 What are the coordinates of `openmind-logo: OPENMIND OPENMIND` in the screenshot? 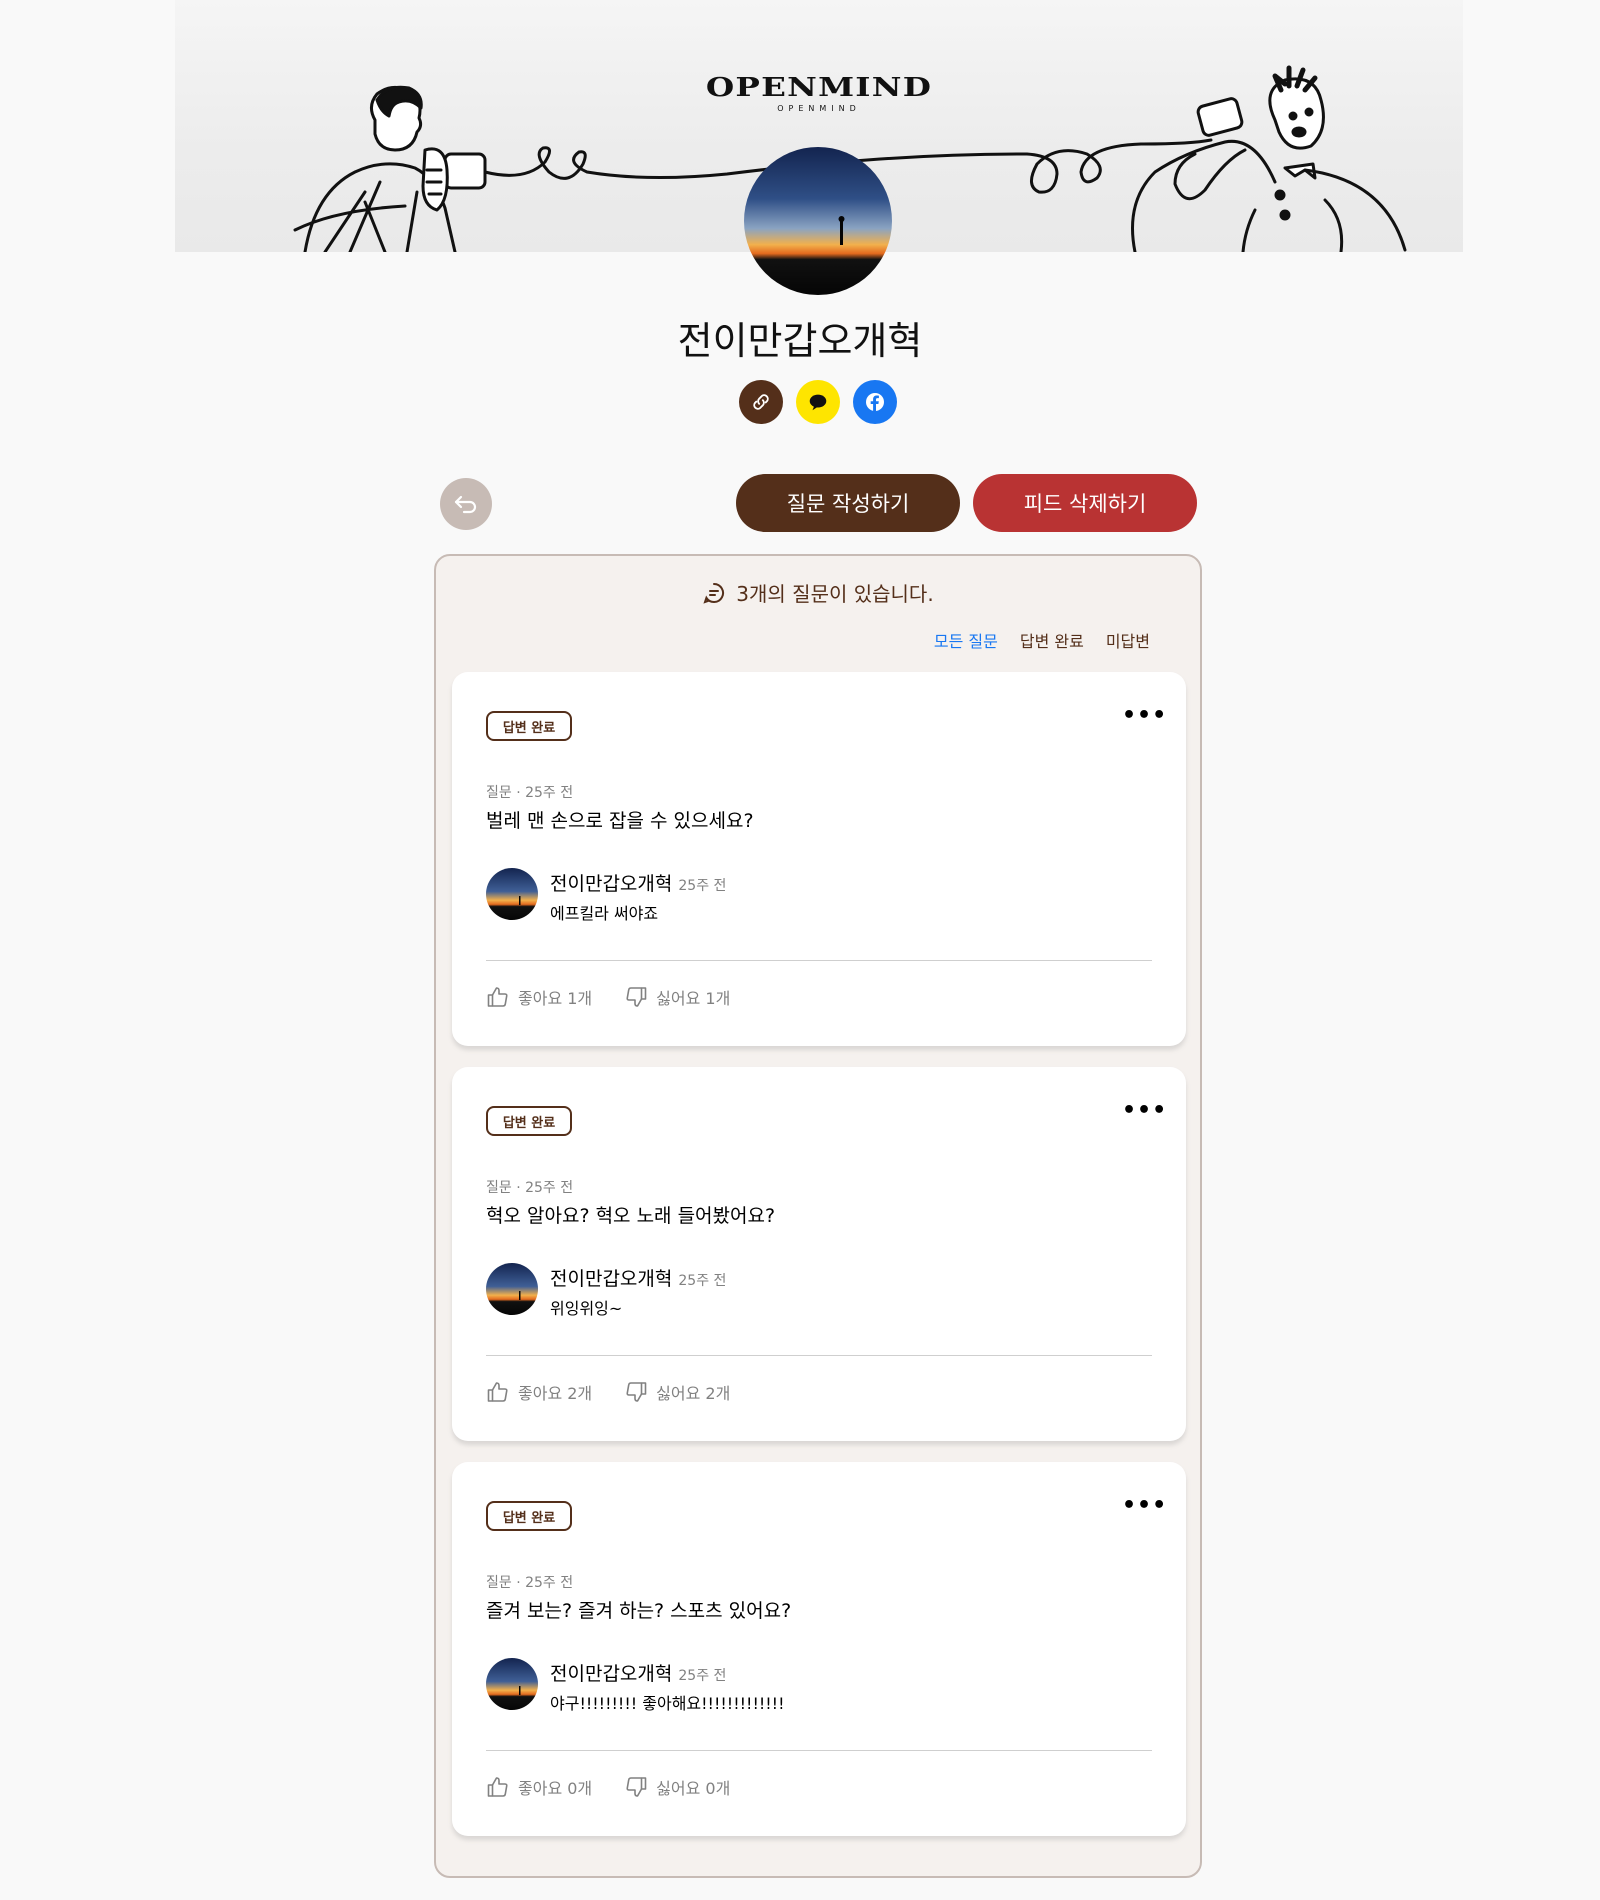 It's located at (819, 93).